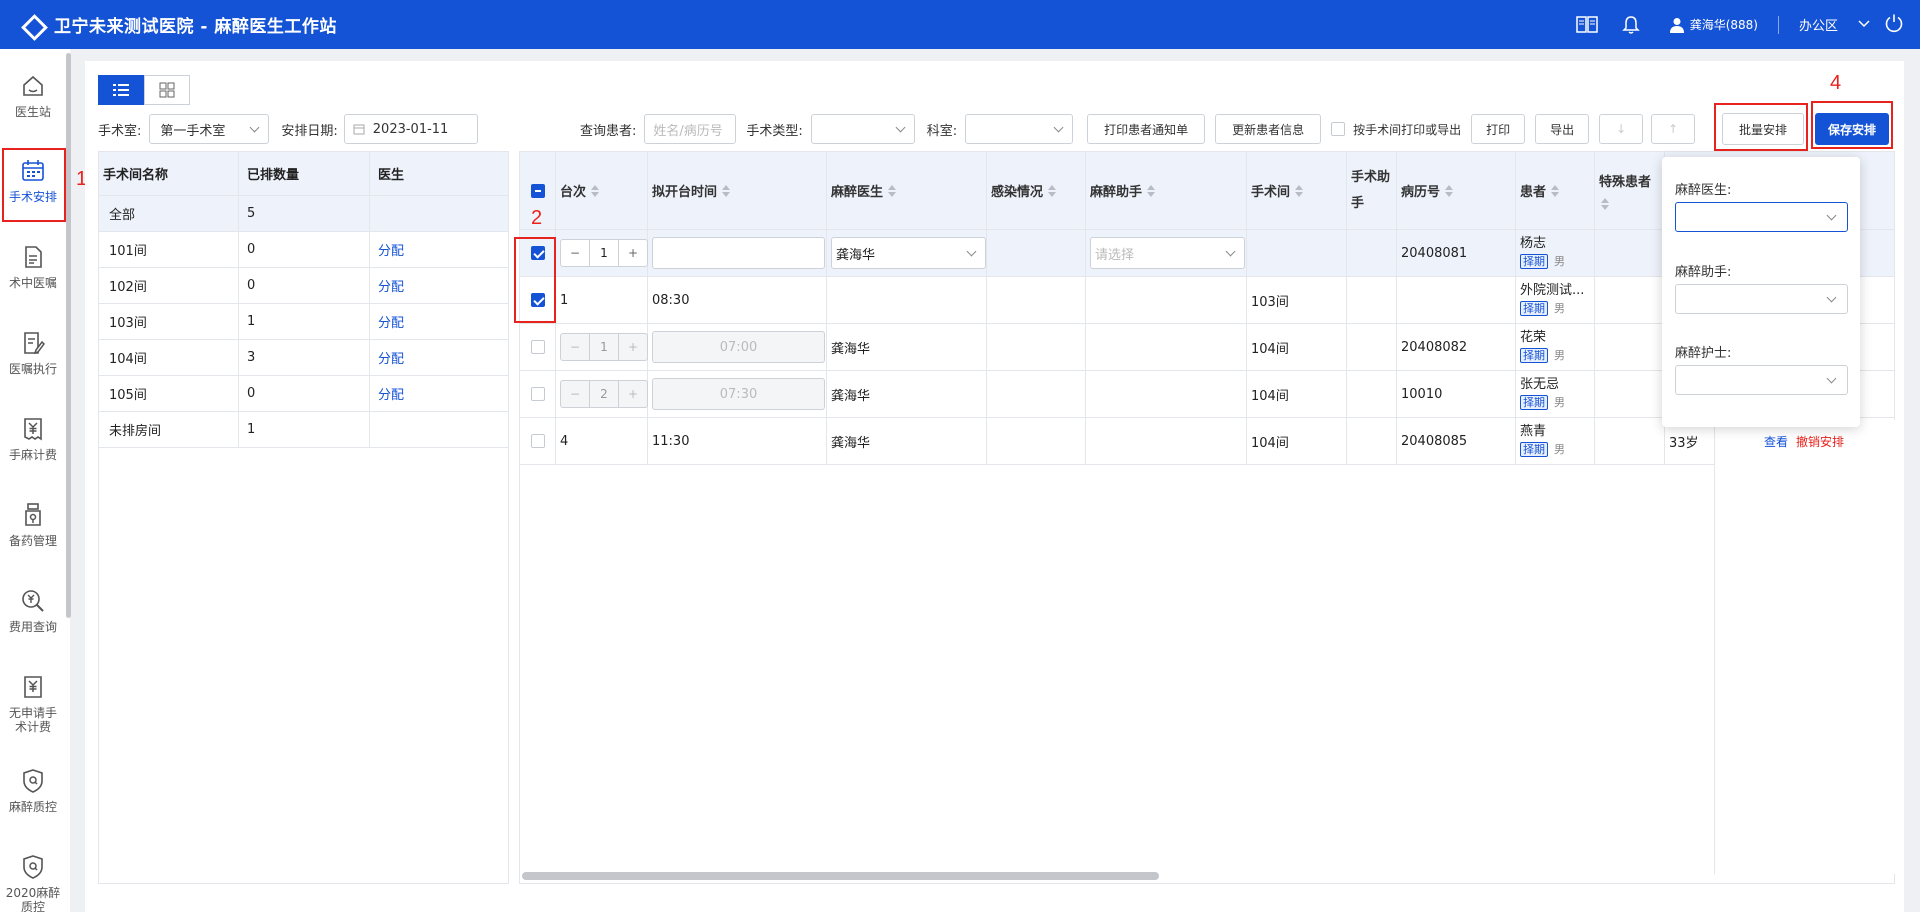 The height and width of the screenshot is (912, 1920). Describe the element at coordinates (604, 253) in the screenshot. I see `seq-stepper: −1 +` at that location.